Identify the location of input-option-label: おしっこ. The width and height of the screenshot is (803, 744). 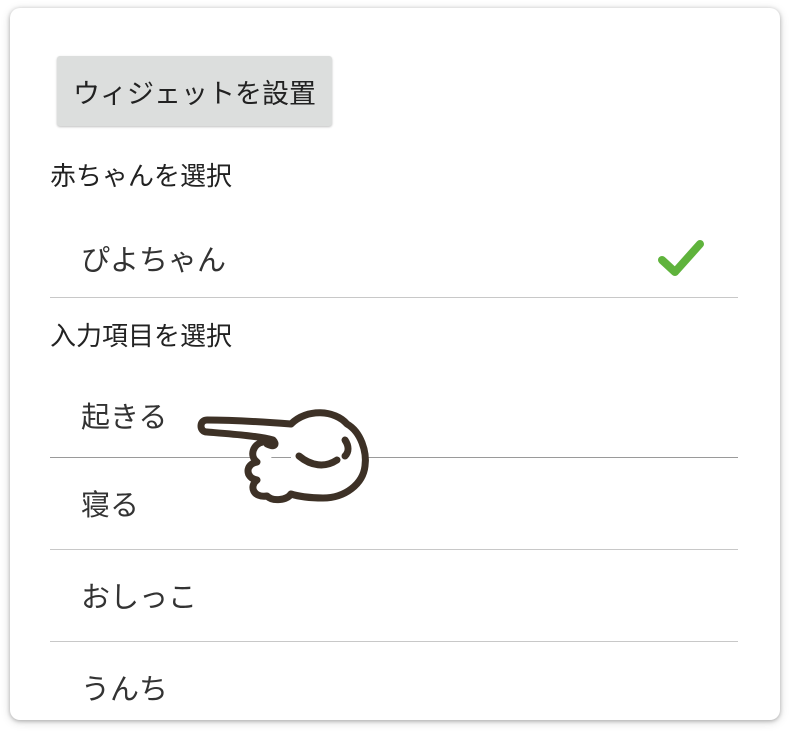
(139, 597).